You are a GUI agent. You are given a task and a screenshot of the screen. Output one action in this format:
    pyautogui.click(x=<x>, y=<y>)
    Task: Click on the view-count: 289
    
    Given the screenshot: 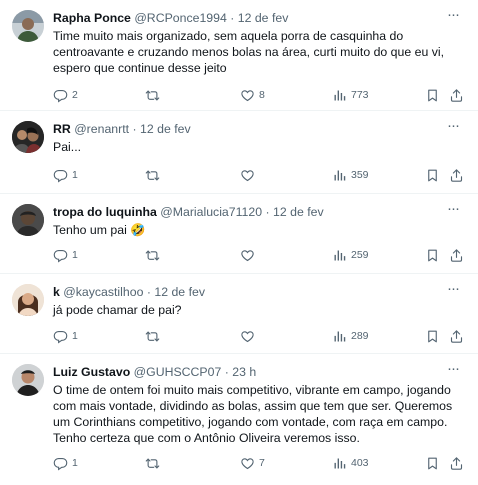 What is the action you would take?
    pyautogui.click(x=360, y=336)
    